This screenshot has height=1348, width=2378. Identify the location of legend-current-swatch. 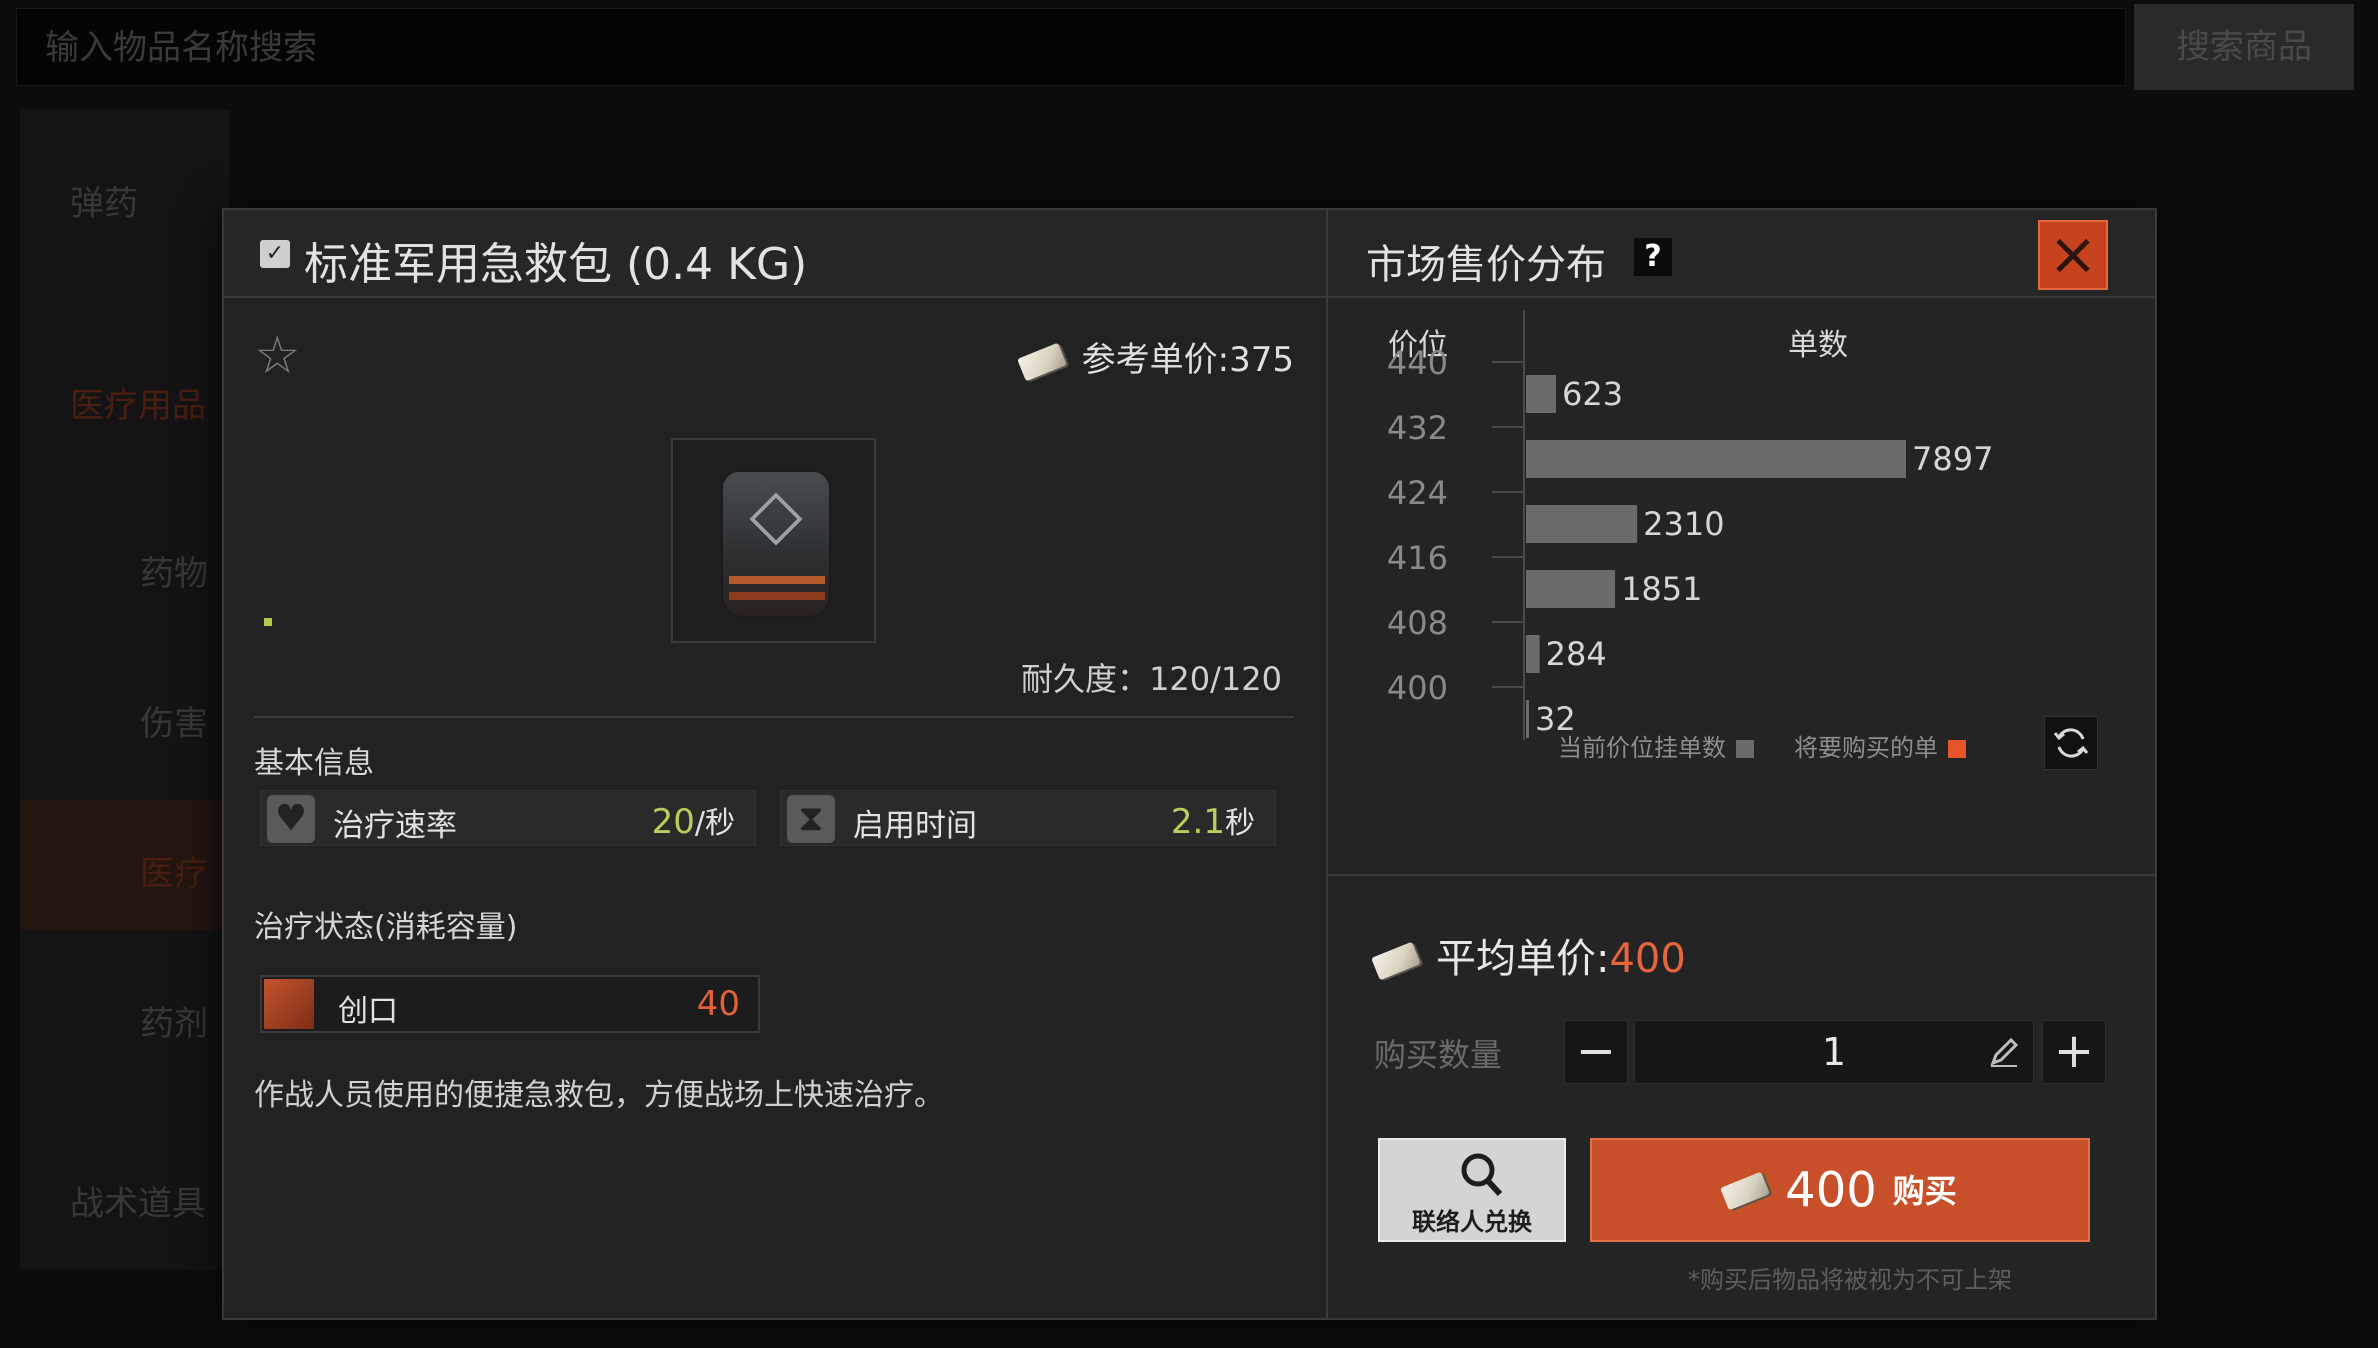
(1745, 749).